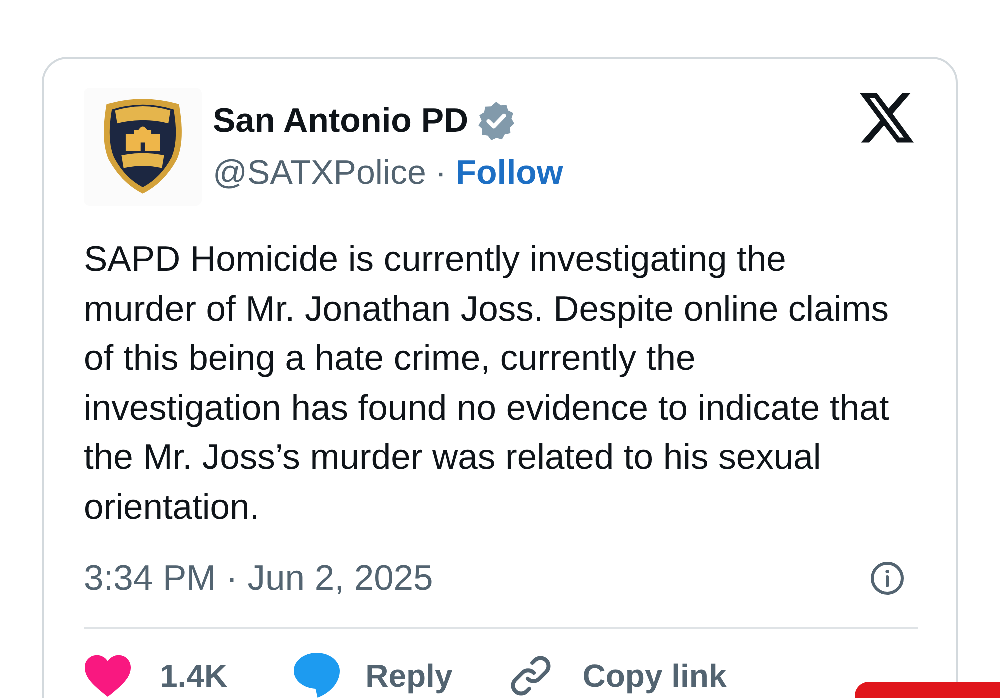 The height and width of the screenshot is (698, 1000). What do you see at coordinates (194, 676) in the screenshot?
I see `like-count-button: 1.4K` at bounding box center [194, 676].